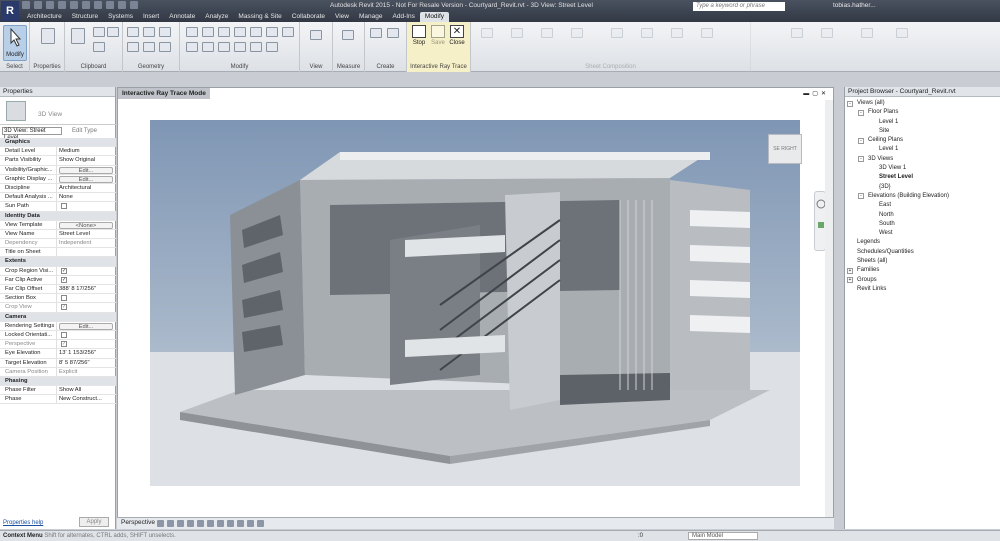  Describe the element at coordinates (48, 36) in the screenshot. I see `properties-icon` at that location.